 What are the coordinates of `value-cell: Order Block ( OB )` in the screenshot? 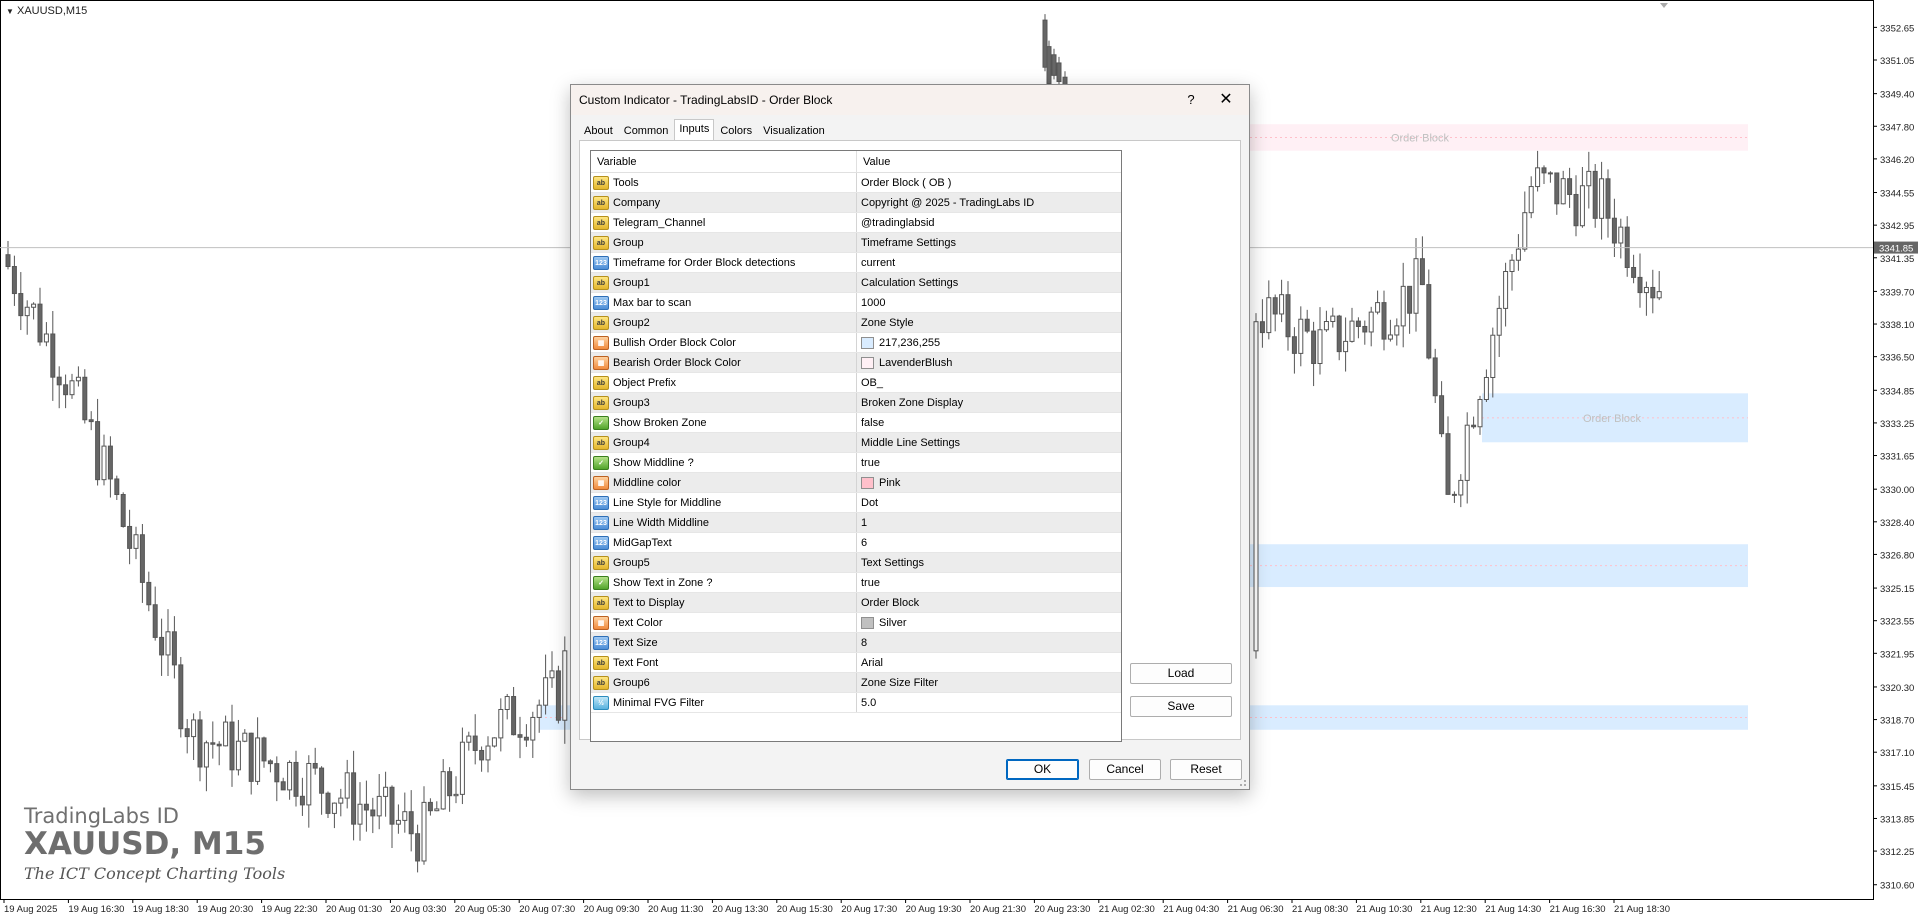 It's located at (989, 182).